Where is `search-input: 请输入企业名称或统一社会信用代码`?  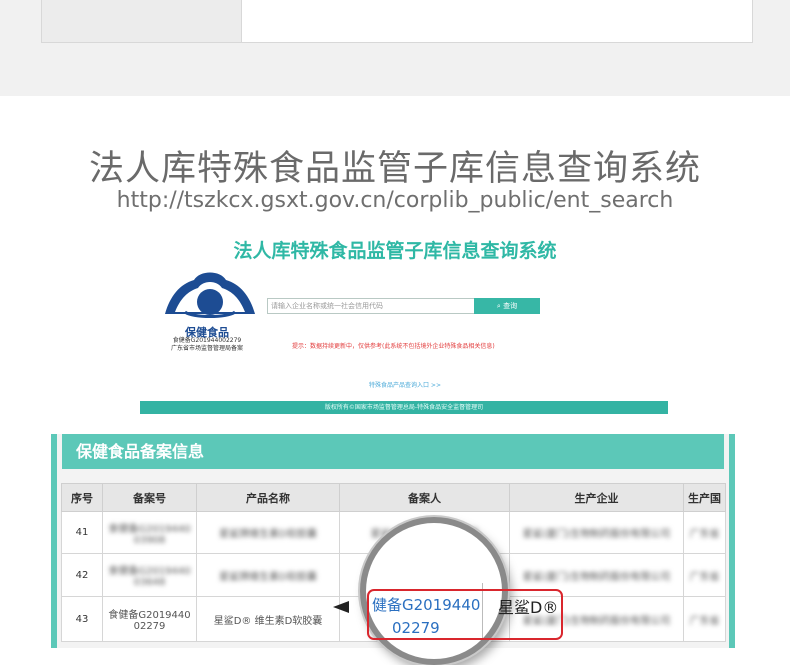 search-input: 请输入企业名称或统一社会信用代码 is located at coordinates (372, 306).